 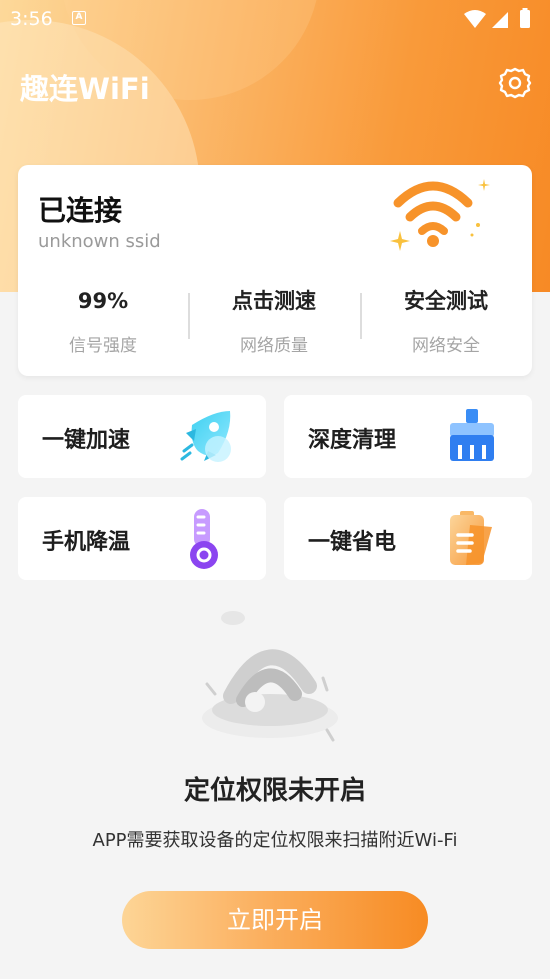 I want to click on enable-location-button: 立即开启, so click(x=275, y=920).